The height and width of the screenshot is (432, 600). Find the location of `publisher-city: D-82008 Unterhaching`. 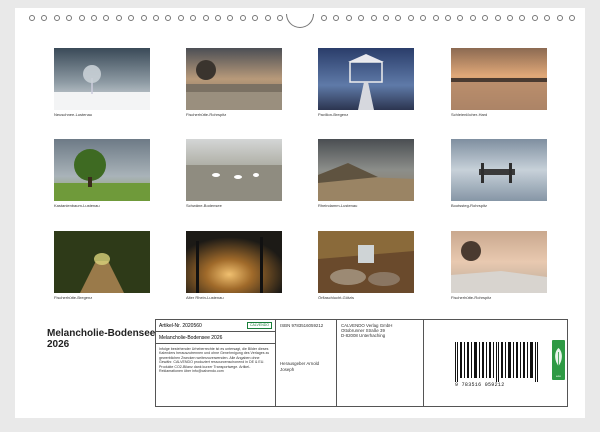

publisher-city: D-82008 Unterhaching is located at coordinates (363, 336).